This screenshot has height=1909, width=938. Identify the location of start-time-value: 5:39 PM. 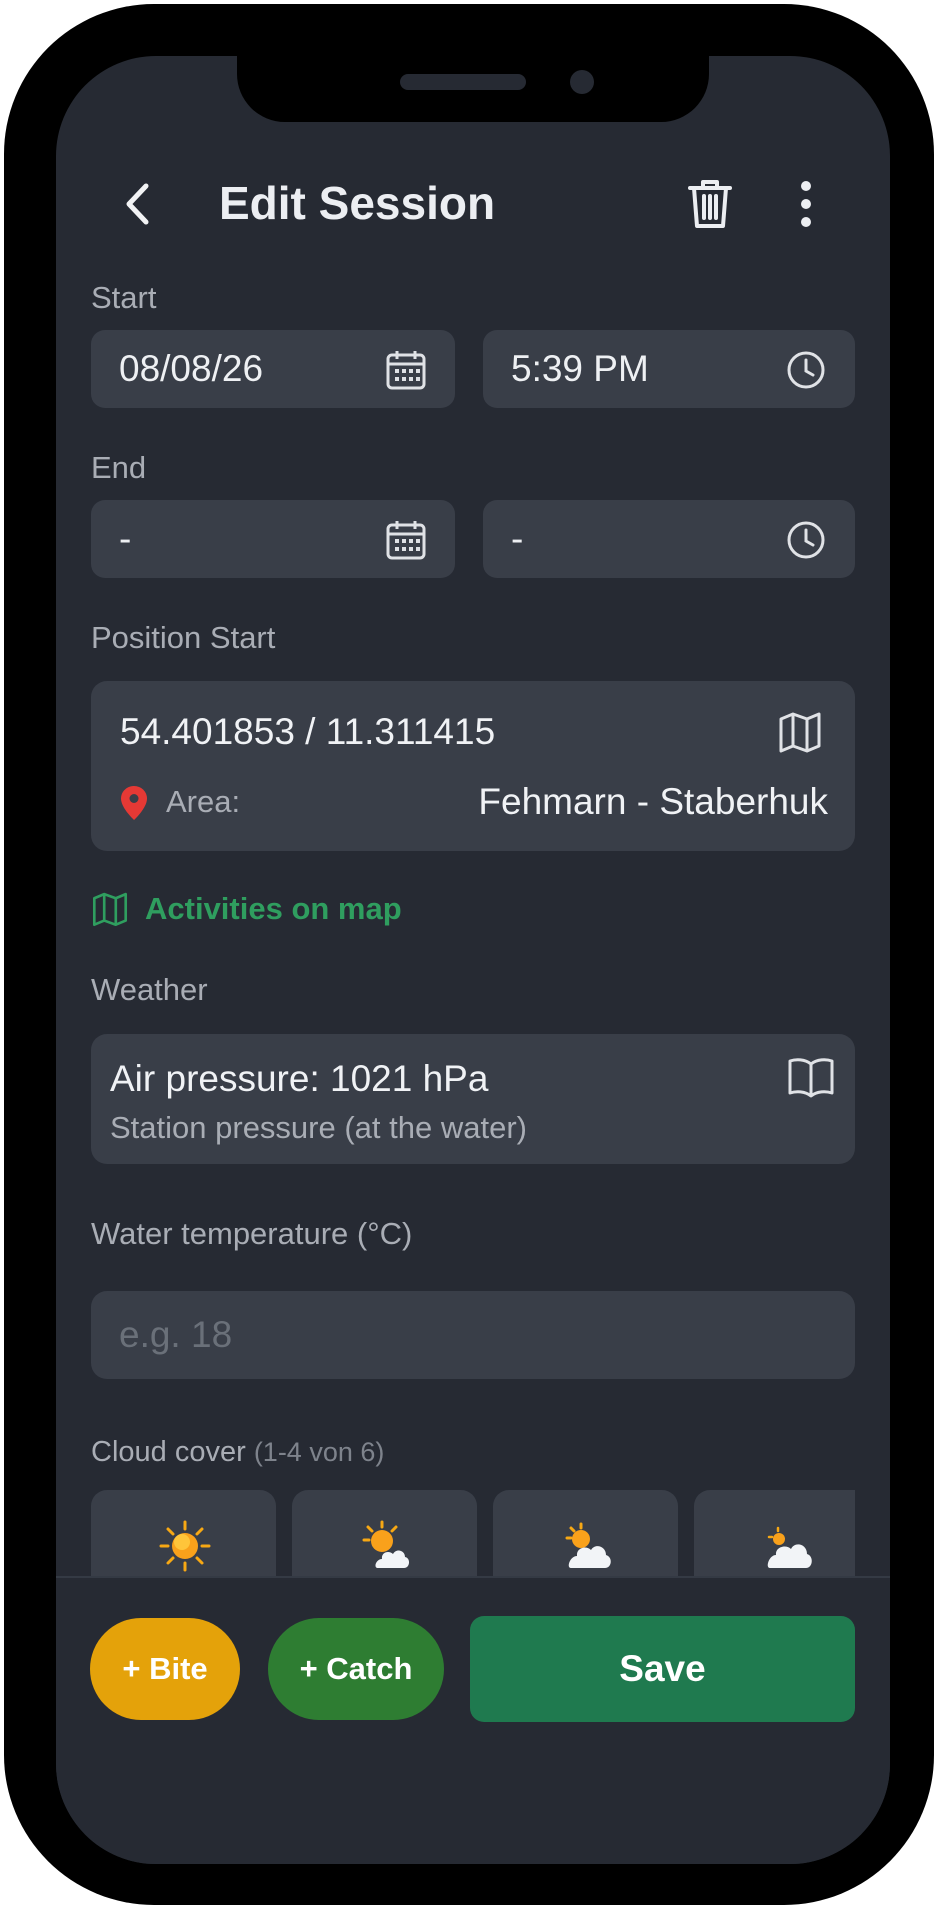
(580, 368).